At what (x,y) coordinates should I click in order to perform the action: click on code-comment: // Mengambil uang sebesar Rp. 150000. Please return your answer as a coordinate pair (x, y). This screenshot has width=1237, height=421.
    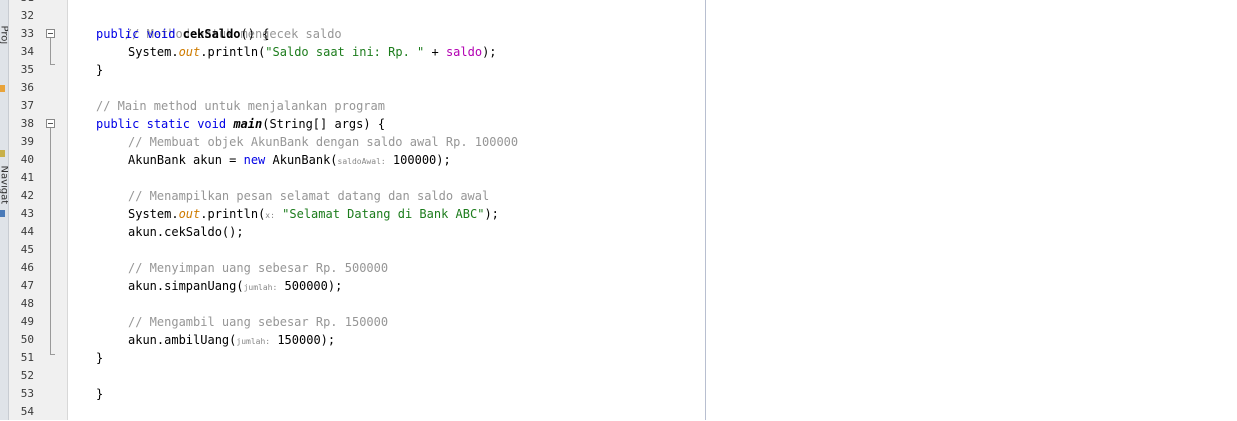
    Looking at the image, I should click on (258, 322).